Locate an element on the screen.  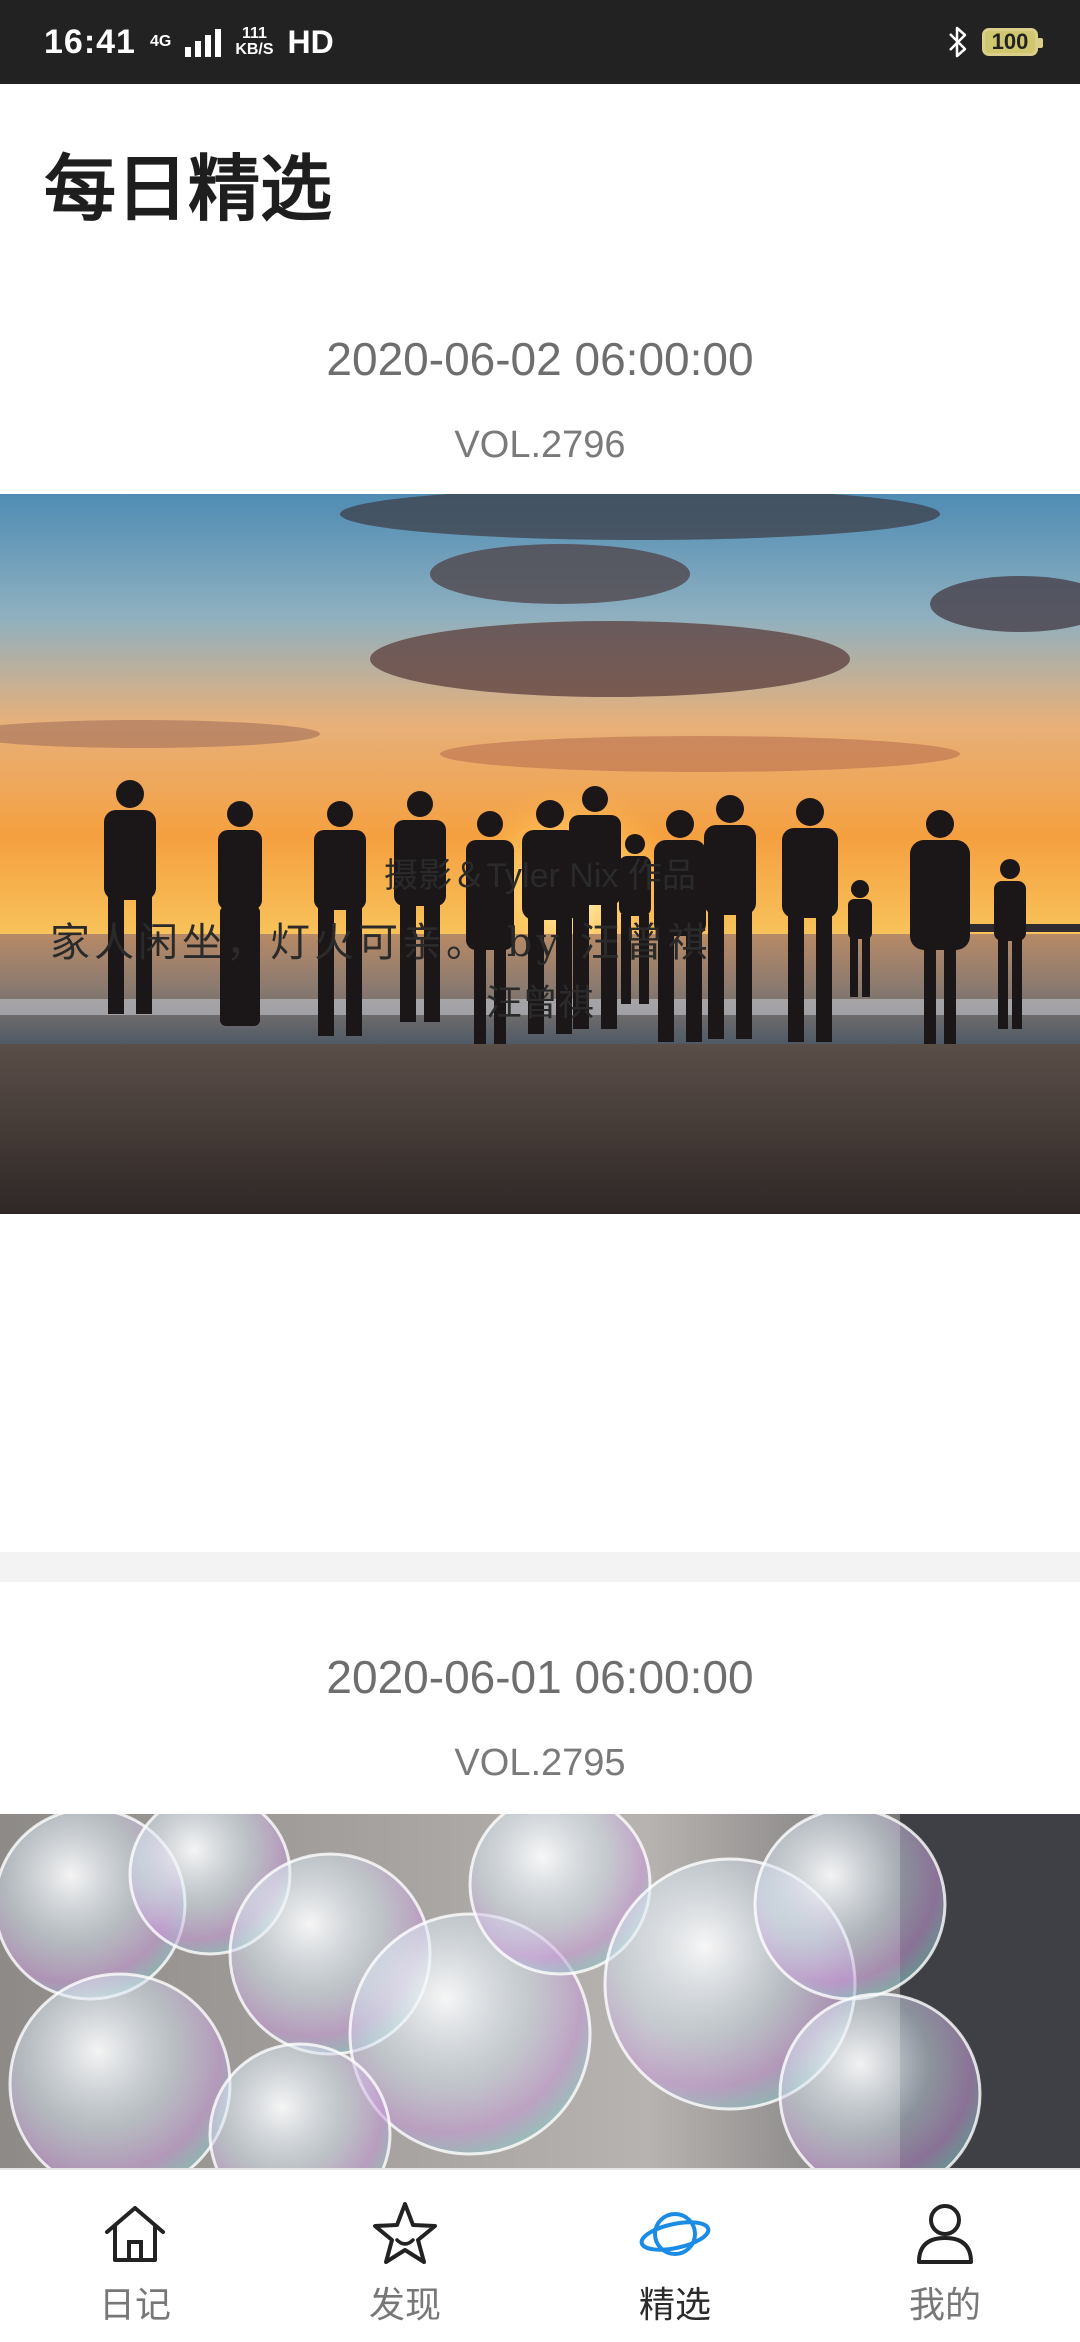
hd-indicator: HD is located at coordinates (310, 41).